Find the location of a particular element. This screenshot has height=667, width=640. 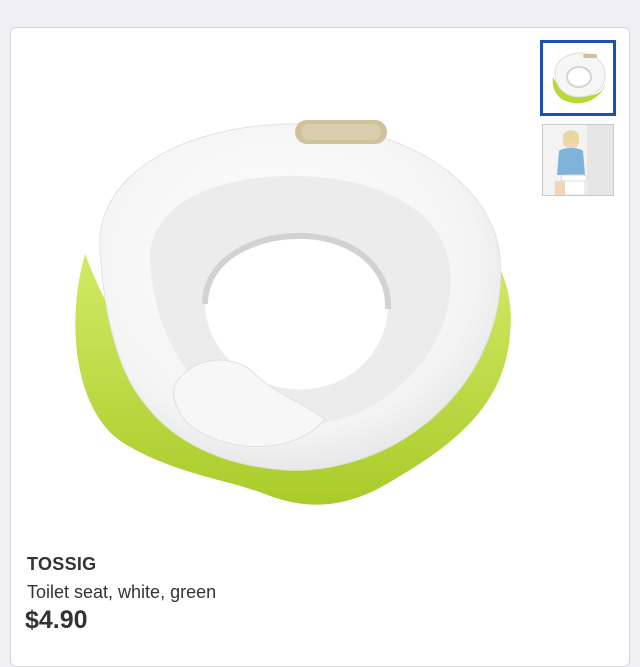

child-on-toilet-thumbnail-image is located at coordinates (578, 160).